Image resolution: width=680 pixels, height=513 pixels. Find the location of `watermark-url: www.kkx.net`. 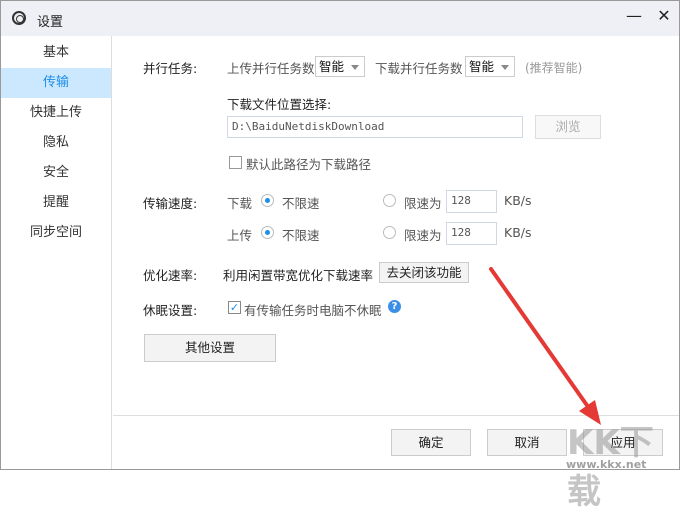

watermark-url: www.kkx.net is located at coordinates (606, 464).